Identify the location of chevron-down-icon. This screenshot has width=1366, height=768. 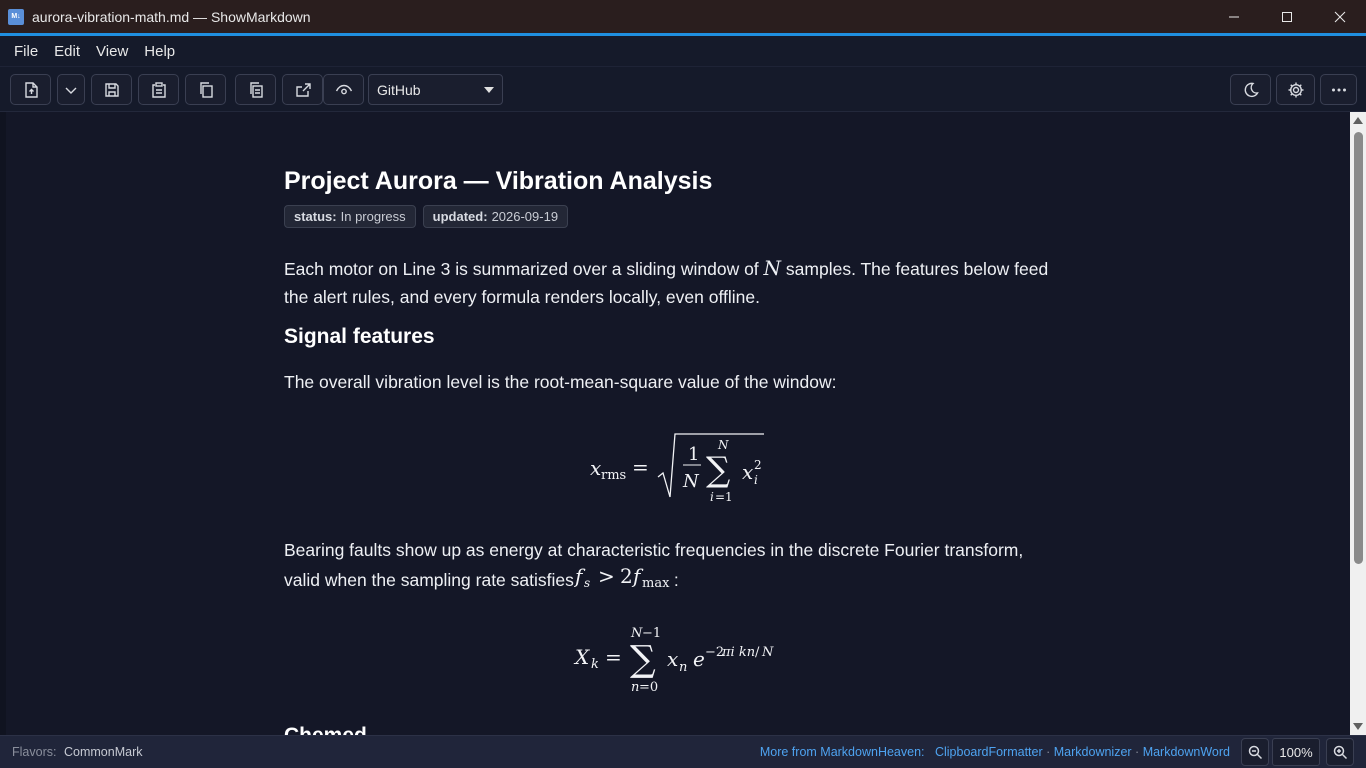
(71, 90).